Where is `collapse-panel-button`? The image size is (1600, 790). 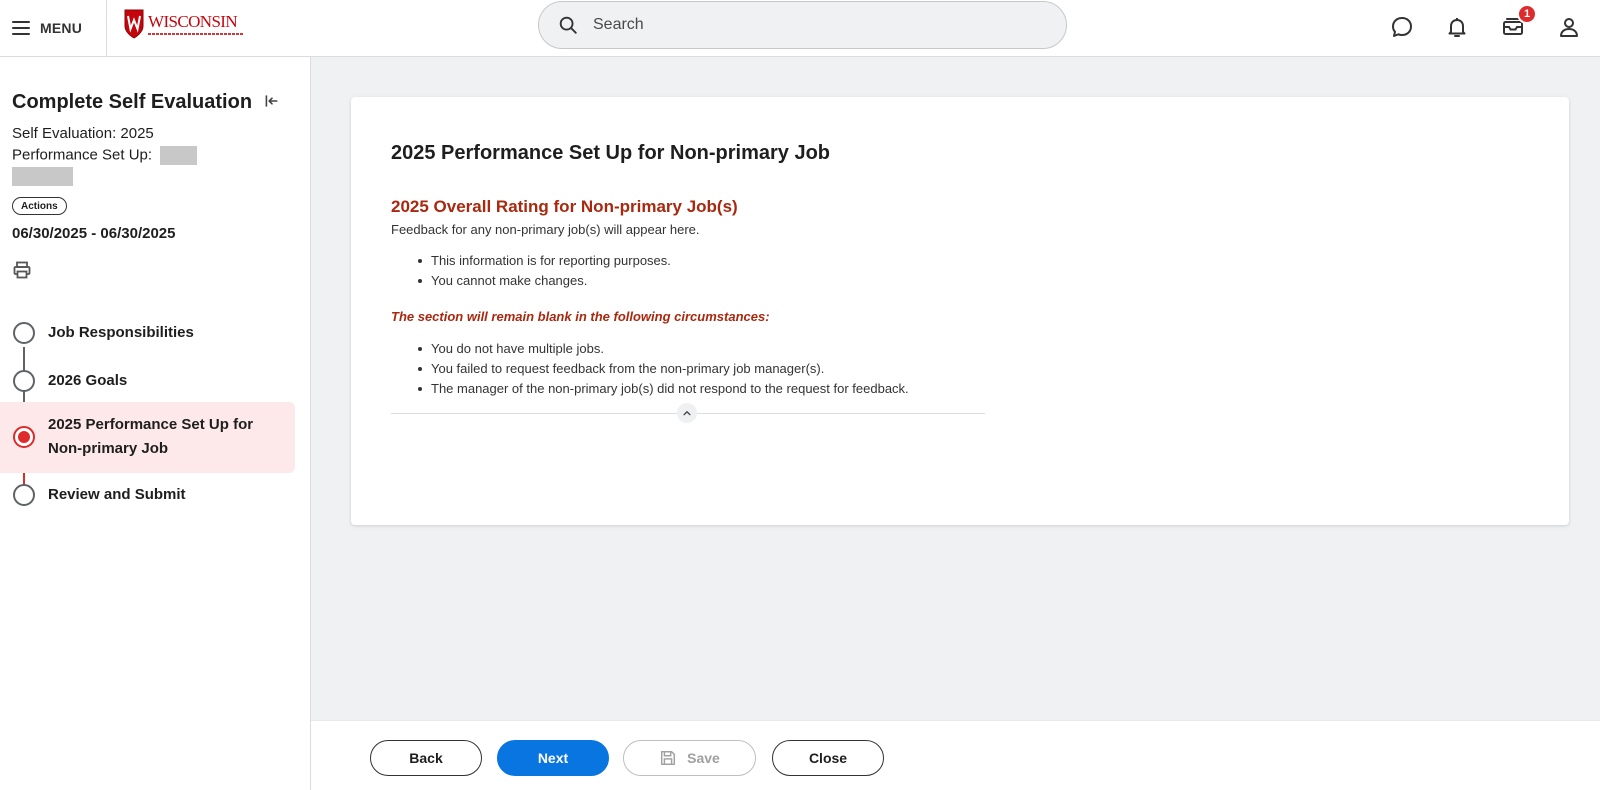
collapse-panel-button is located at coordinates (272, 101).